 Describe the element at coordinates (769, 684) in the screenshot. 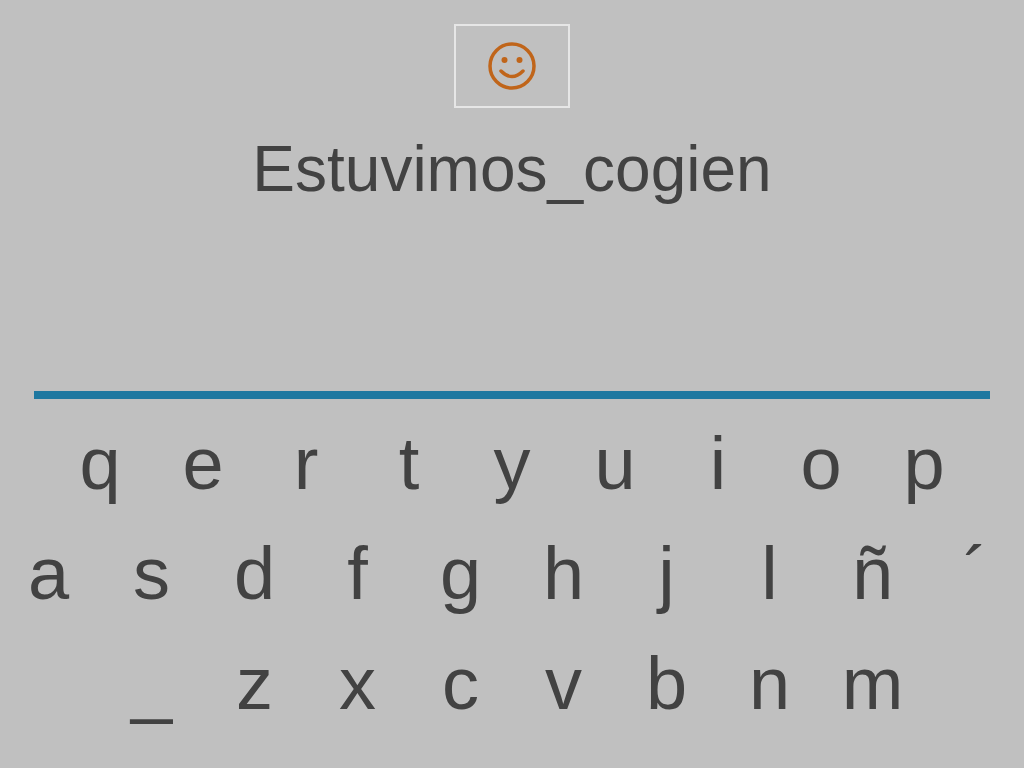

I see `letter-key: n` at that location.